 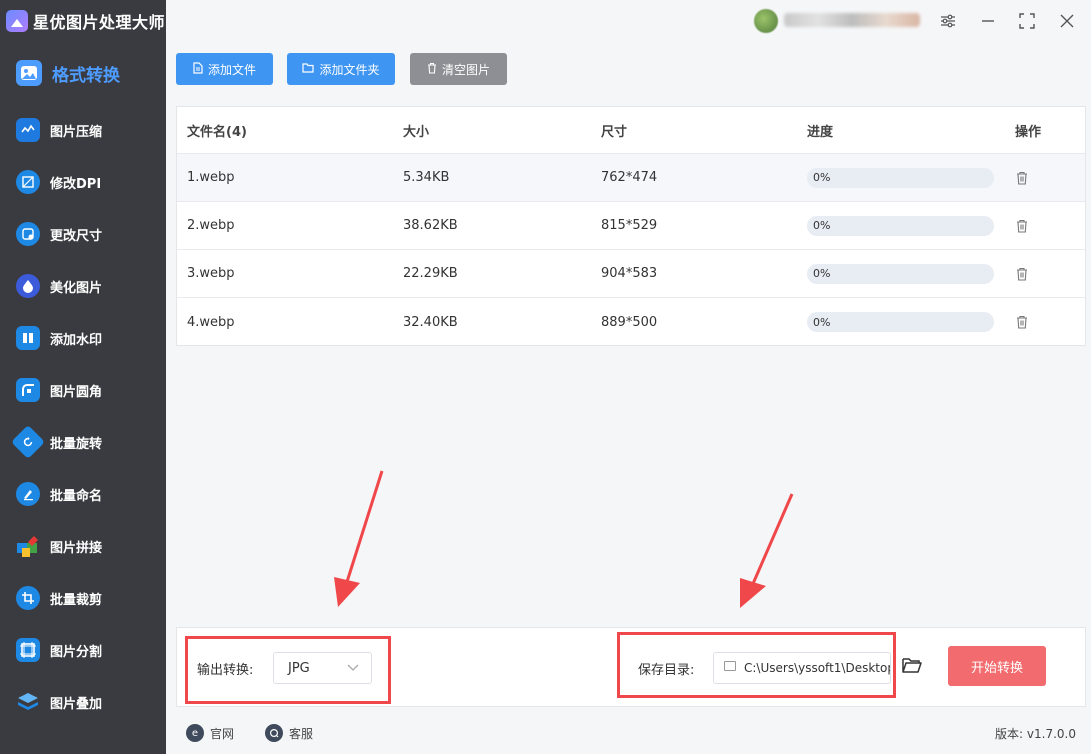 What do you see at coordinates (83, 546) in the screenshot?
I see `sidebar-item-puzzle: 图片拼接` at bounding box center [83, 546].